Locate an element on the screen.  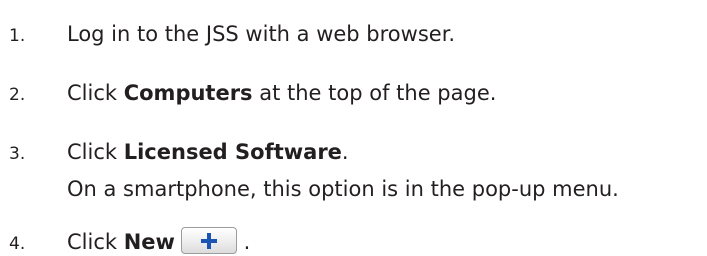
step-3-bold: Licensed Software is located at coordinates (232, 152).